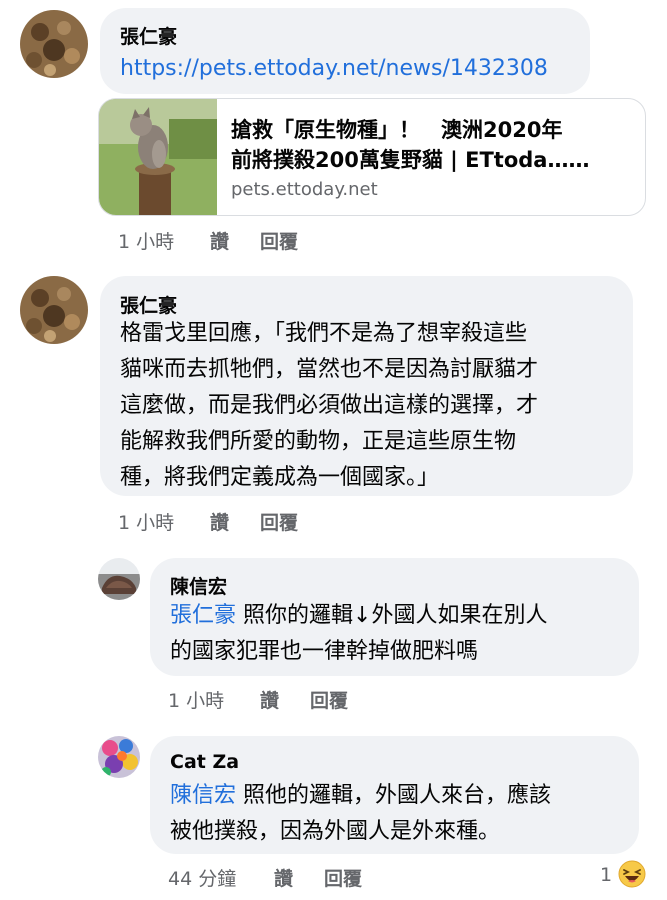  Describe the element at coordinates (119, 757) in the screenshot. I see `avatar-cat-za` at that location.